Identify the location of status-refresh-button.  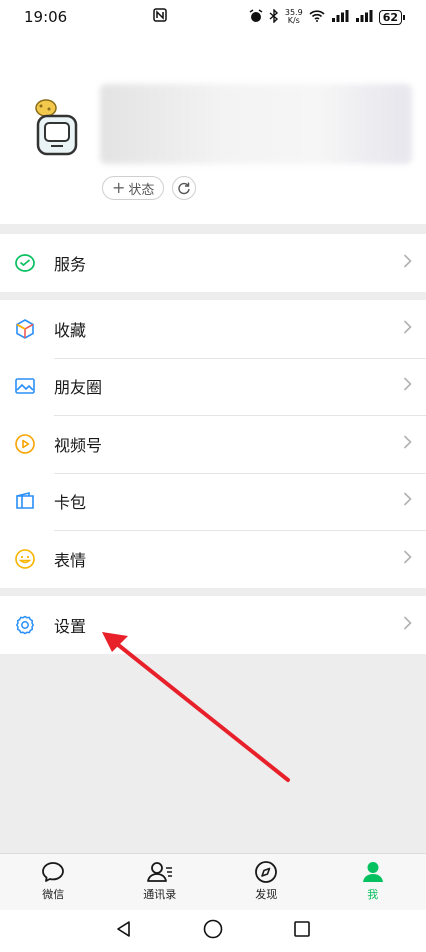
(184, 188).